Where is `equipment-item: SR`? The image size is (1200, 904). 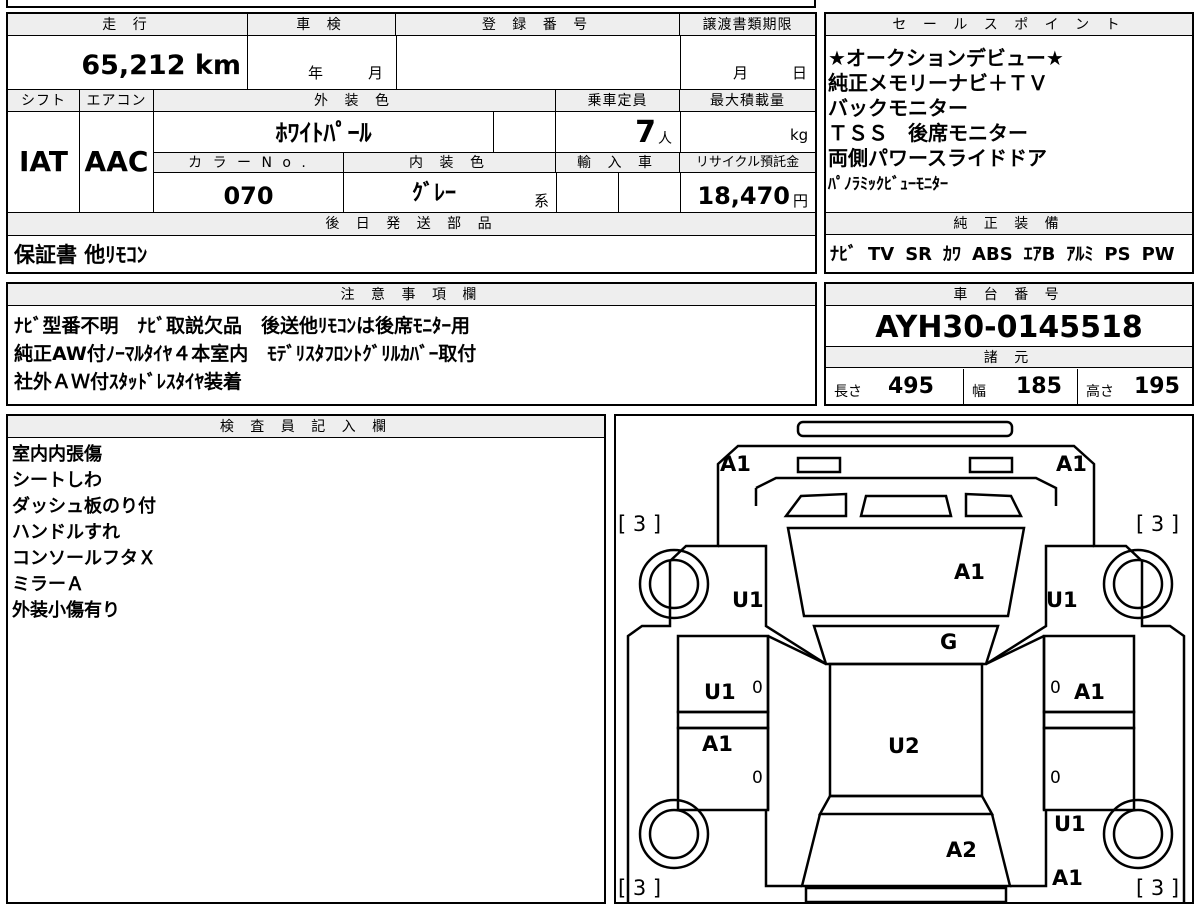 equipment-item: SR is located at coordinates (919, 254).